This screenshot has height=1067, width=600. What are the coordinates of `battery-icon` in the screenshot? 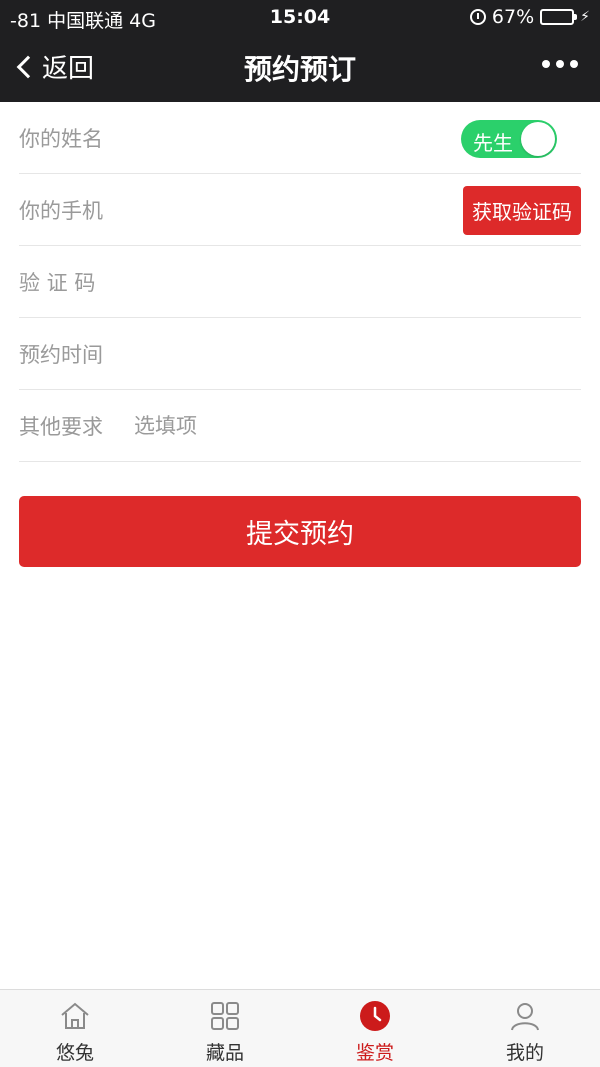 It's located at (559, 17).